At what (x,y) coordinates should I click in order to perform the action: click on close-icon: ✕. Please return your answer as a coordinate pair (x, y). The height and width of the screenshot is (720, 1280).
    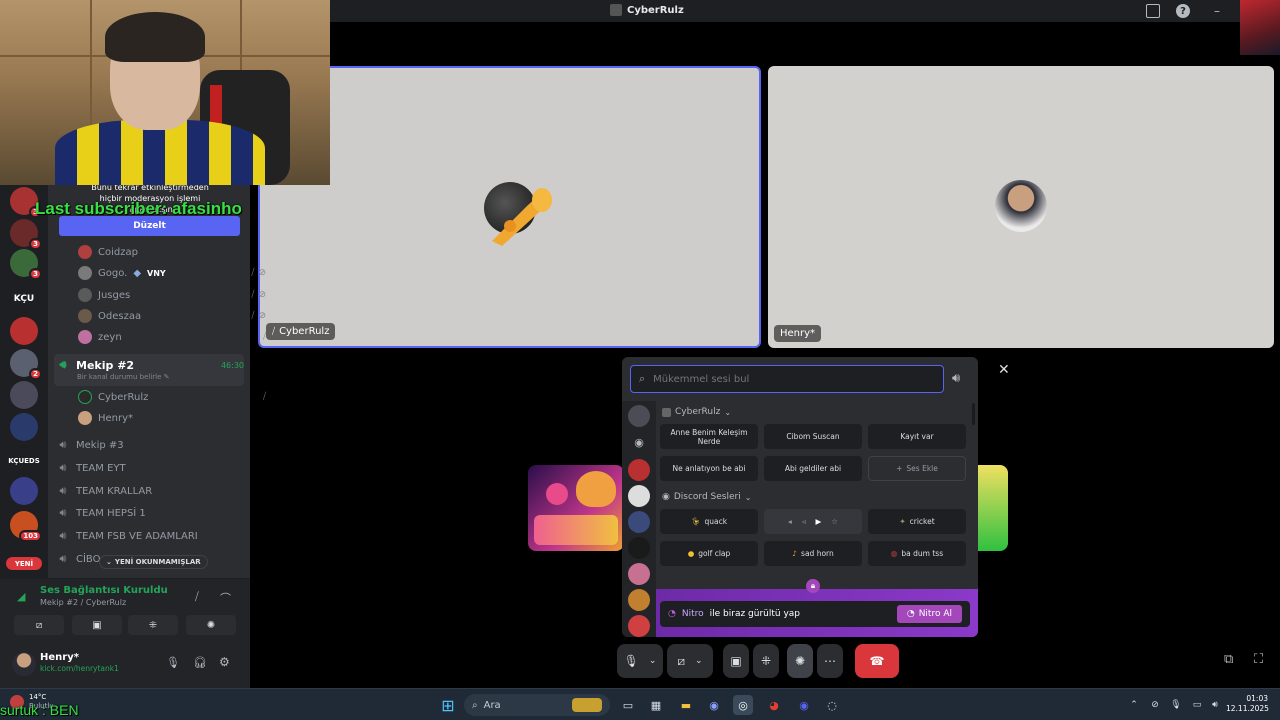
    Looking at the image, I should click on (1004, 370).